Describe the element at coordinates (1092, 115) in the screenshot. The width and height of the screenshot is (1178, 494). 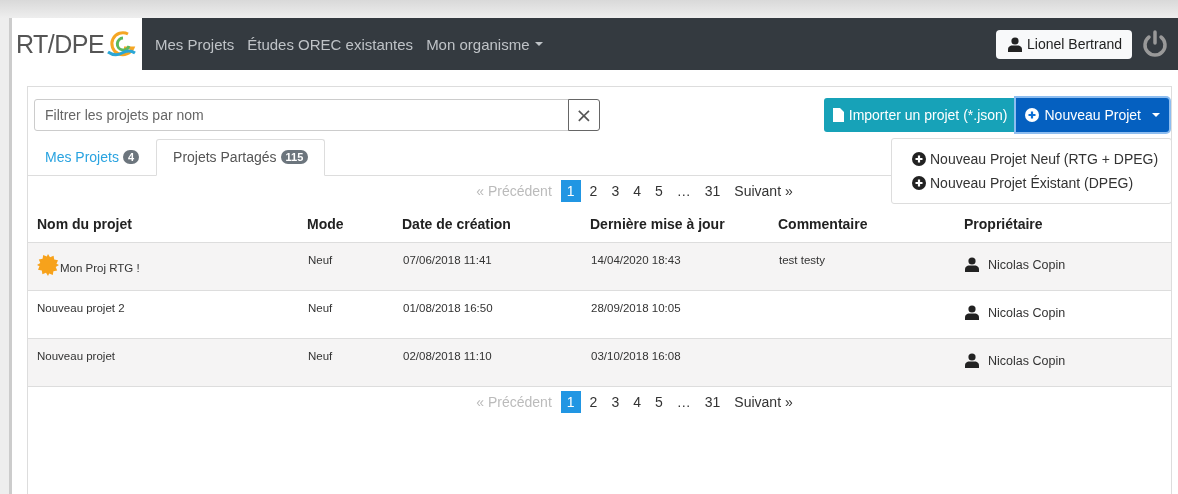
I see `new-project-button: Nouveau Projet` at that location.